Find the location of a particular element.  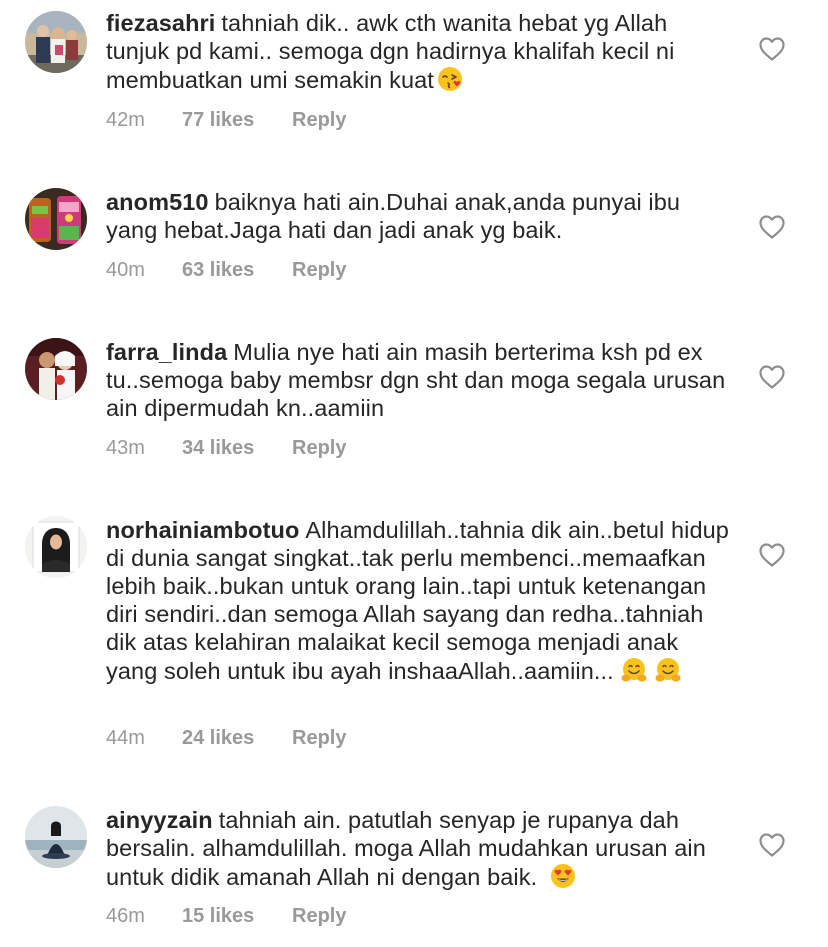

comment-likes-count: 77 likes is located at coordinates (237, 120).